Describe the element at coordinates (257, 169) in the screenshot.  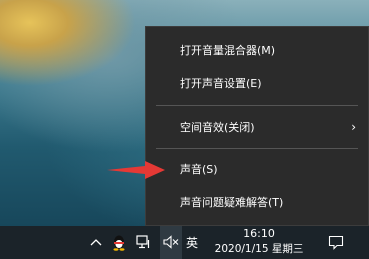
I see `menu-item-sounds: 声音(S)` at that location.